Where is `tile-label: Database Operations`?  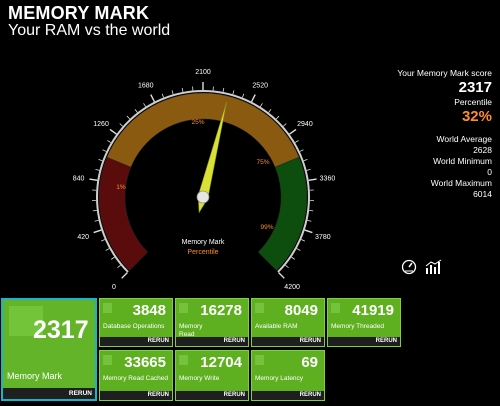 tile-label: Database Operations is located at coordinates (134, 326).